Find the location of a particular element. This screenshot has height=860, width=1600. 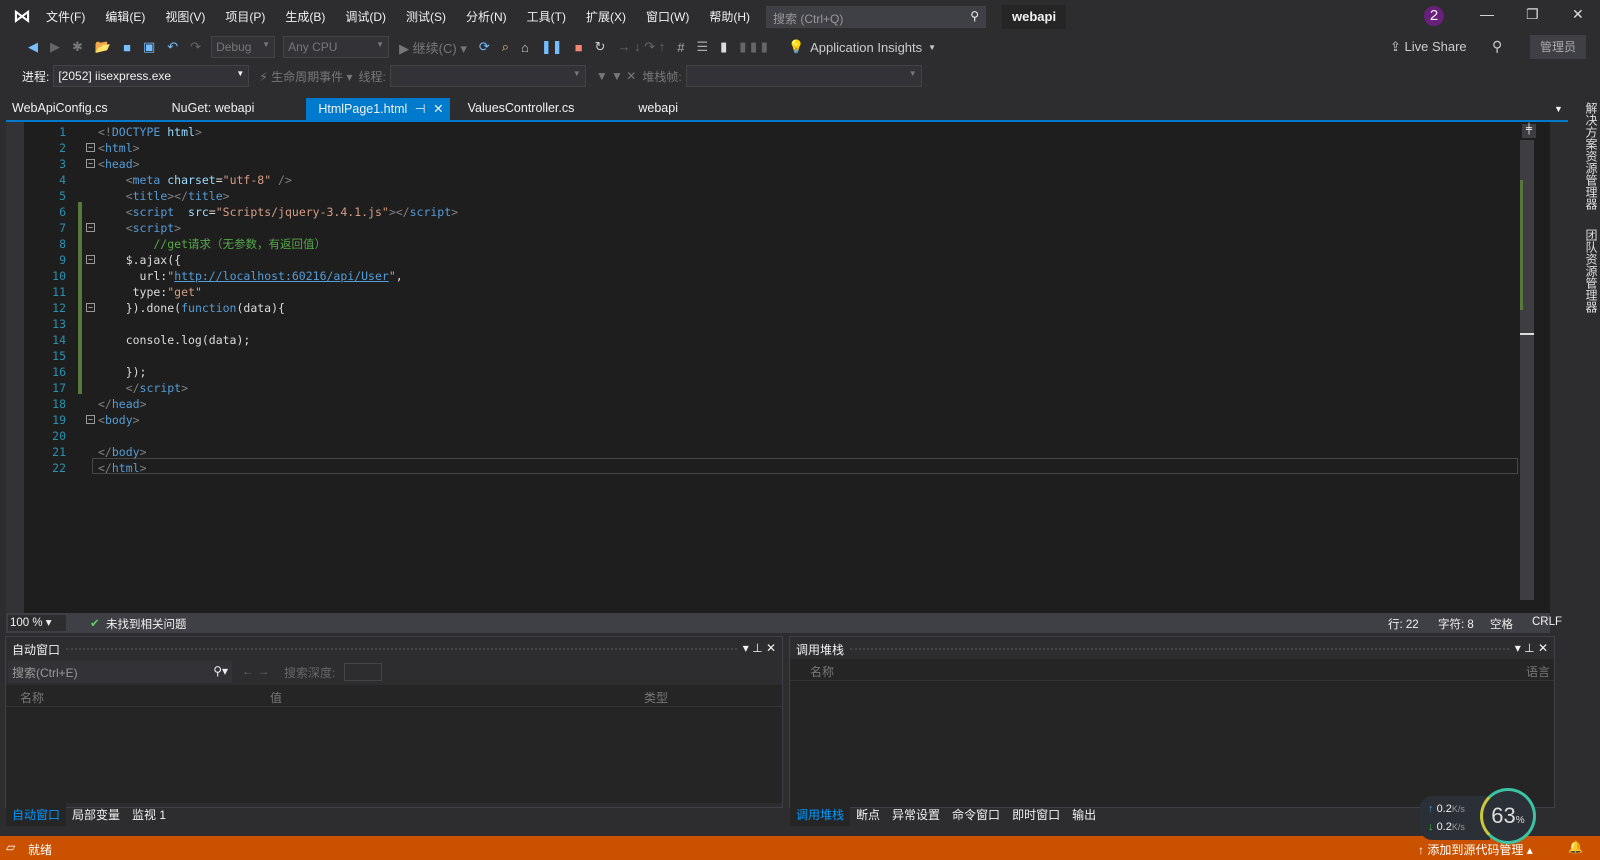

menu-item: 扩展(X) is located at coordinates (606, 17).